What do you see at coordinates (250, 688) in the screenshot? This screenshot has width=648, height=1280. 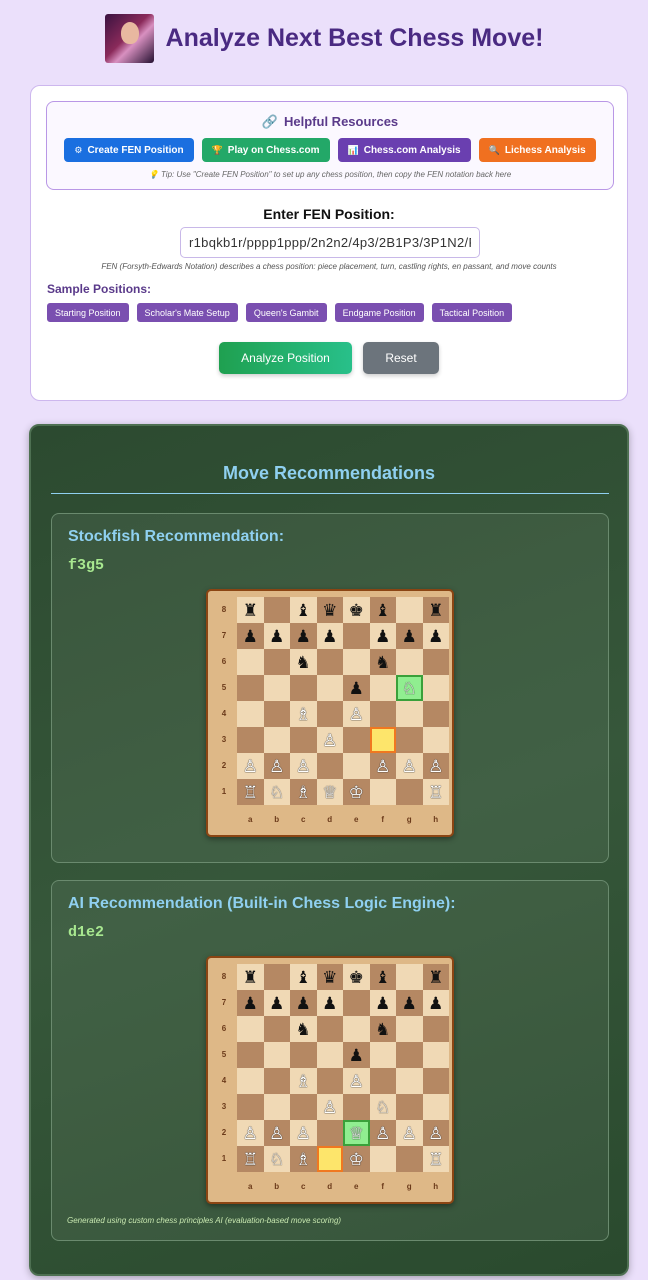 I see `square-a5` at bounding box center [250, 688].